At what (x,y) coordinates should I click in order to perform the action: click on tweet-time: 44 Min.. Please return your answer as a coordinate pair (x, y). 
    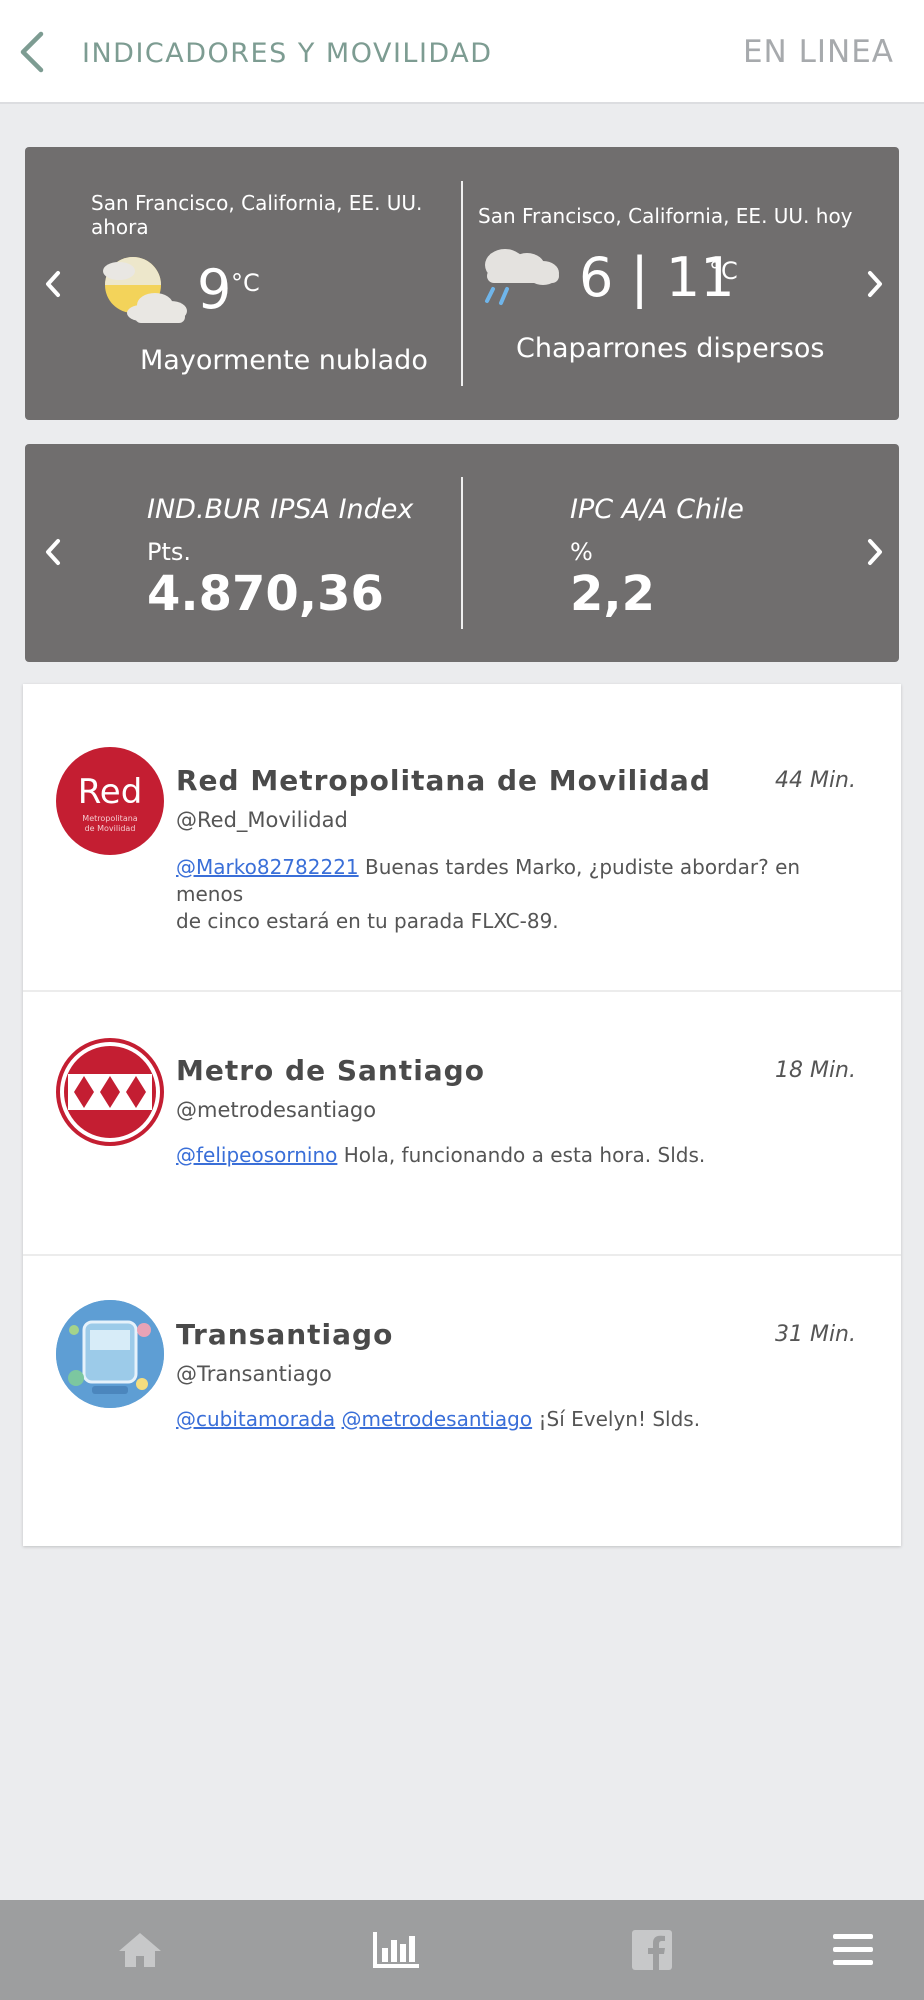
    Looking at the image, I should click on (815, 780).